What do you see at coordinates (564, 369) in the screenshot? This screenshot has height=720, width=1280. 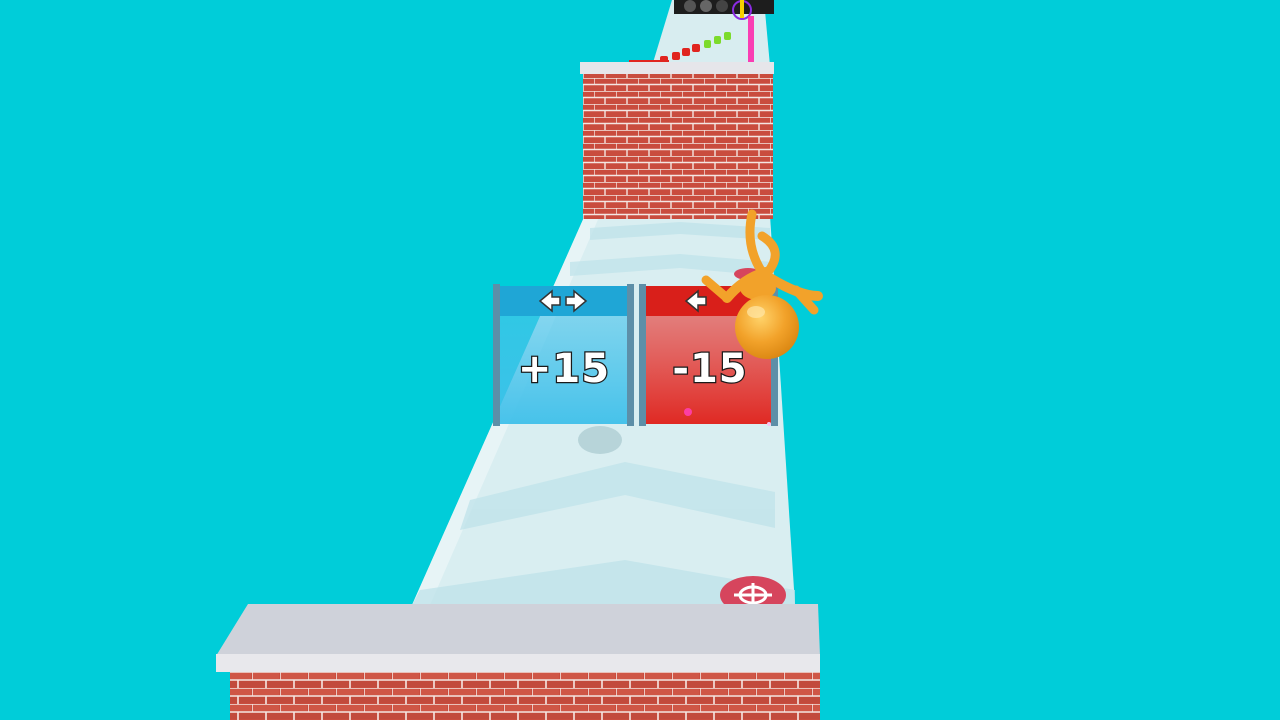 I see `gate-positive-label: +15` at bounding box center [564, 369].